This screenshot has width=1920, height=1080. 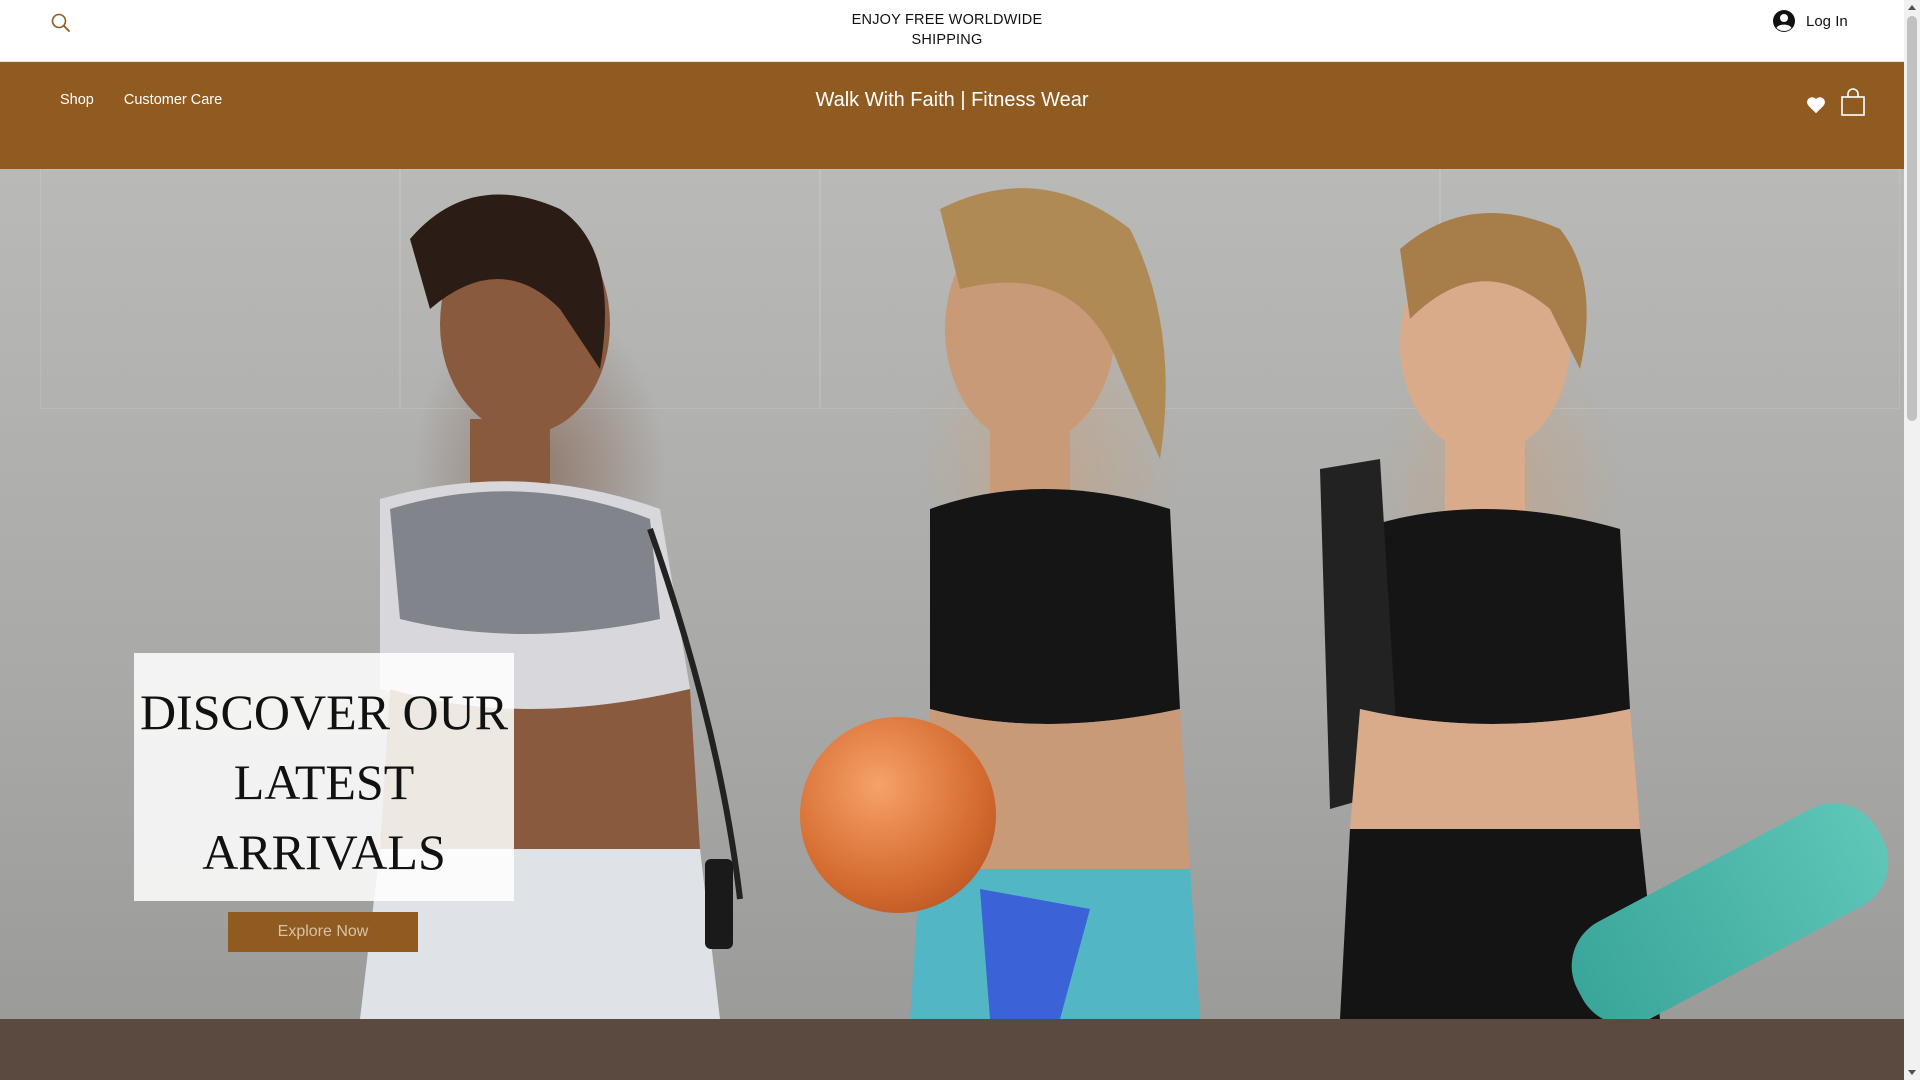 I want to click on main-nav: Shop Customer Care, so click(x=141, y=100).